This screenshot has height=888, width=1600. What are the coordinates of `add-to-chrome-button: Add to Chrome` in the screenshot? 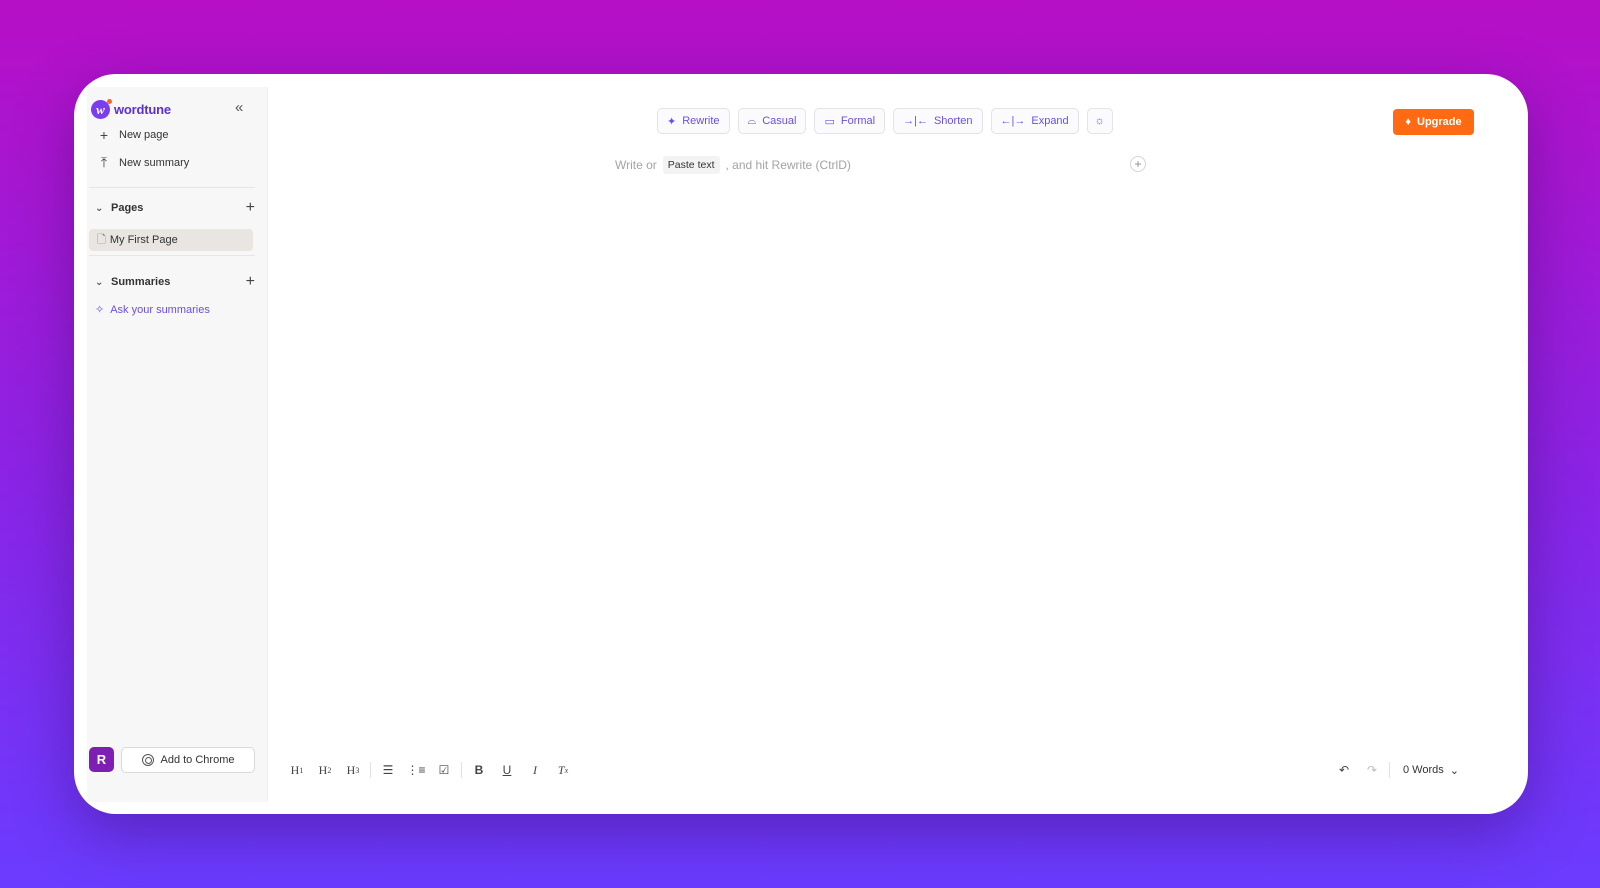 It's located at (188, 760).